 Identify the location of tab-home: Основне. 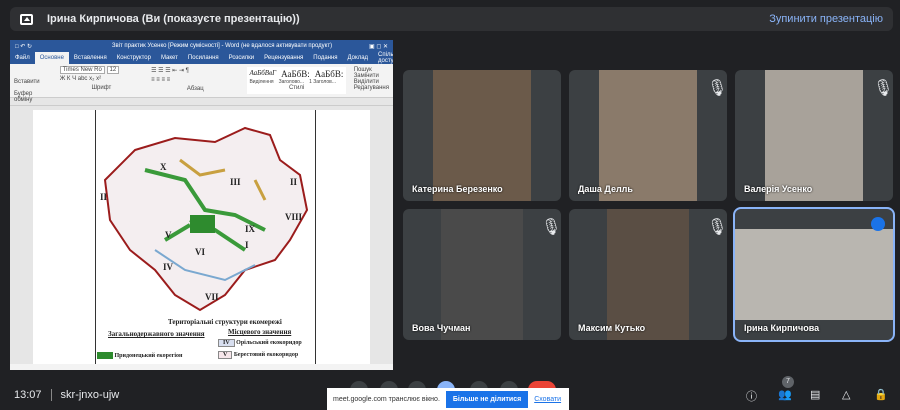
(51, 58).